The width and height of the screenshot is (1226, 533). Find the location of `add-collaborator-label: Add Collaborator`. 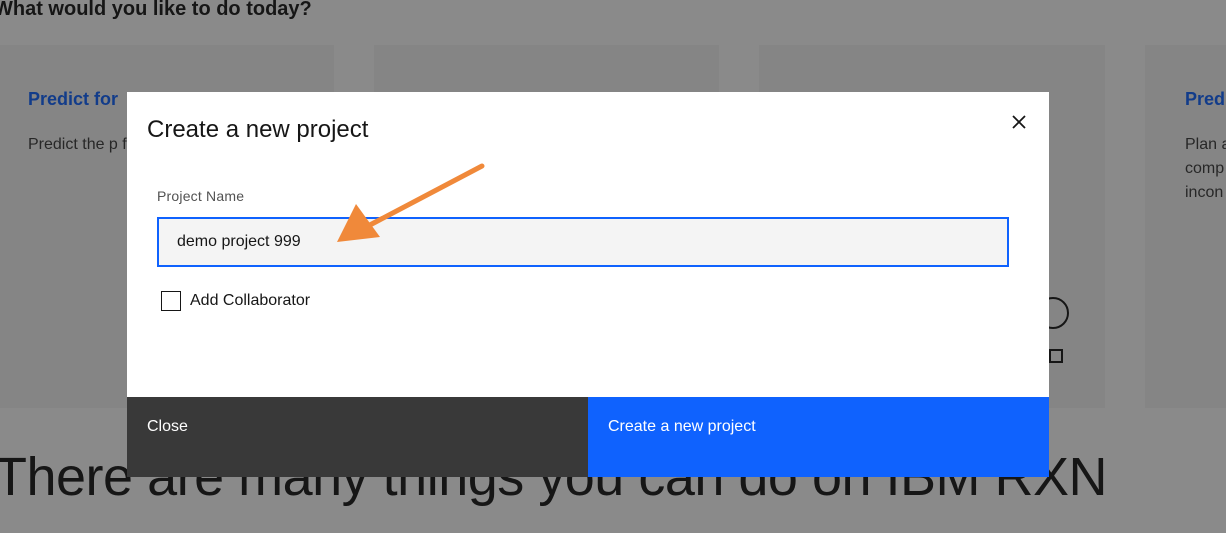

add-collaborator-label: Add Collaborator is located at coordinates (250, 300).